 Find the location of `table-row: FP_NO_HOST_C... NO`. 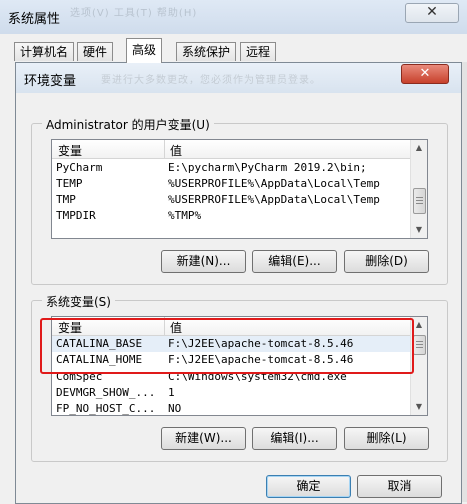

table-row: FP_NO_HOST_C... NO is located at coordinates (231, 408).